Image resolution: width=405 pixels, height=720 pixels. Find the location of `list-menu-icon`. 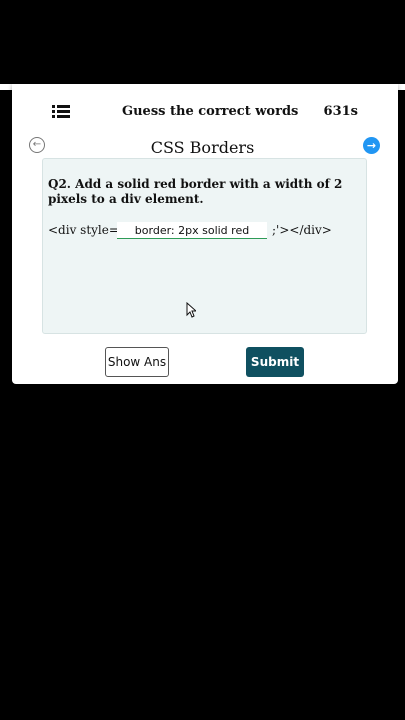

list-menu-icon is located at coordinates (61, 112).